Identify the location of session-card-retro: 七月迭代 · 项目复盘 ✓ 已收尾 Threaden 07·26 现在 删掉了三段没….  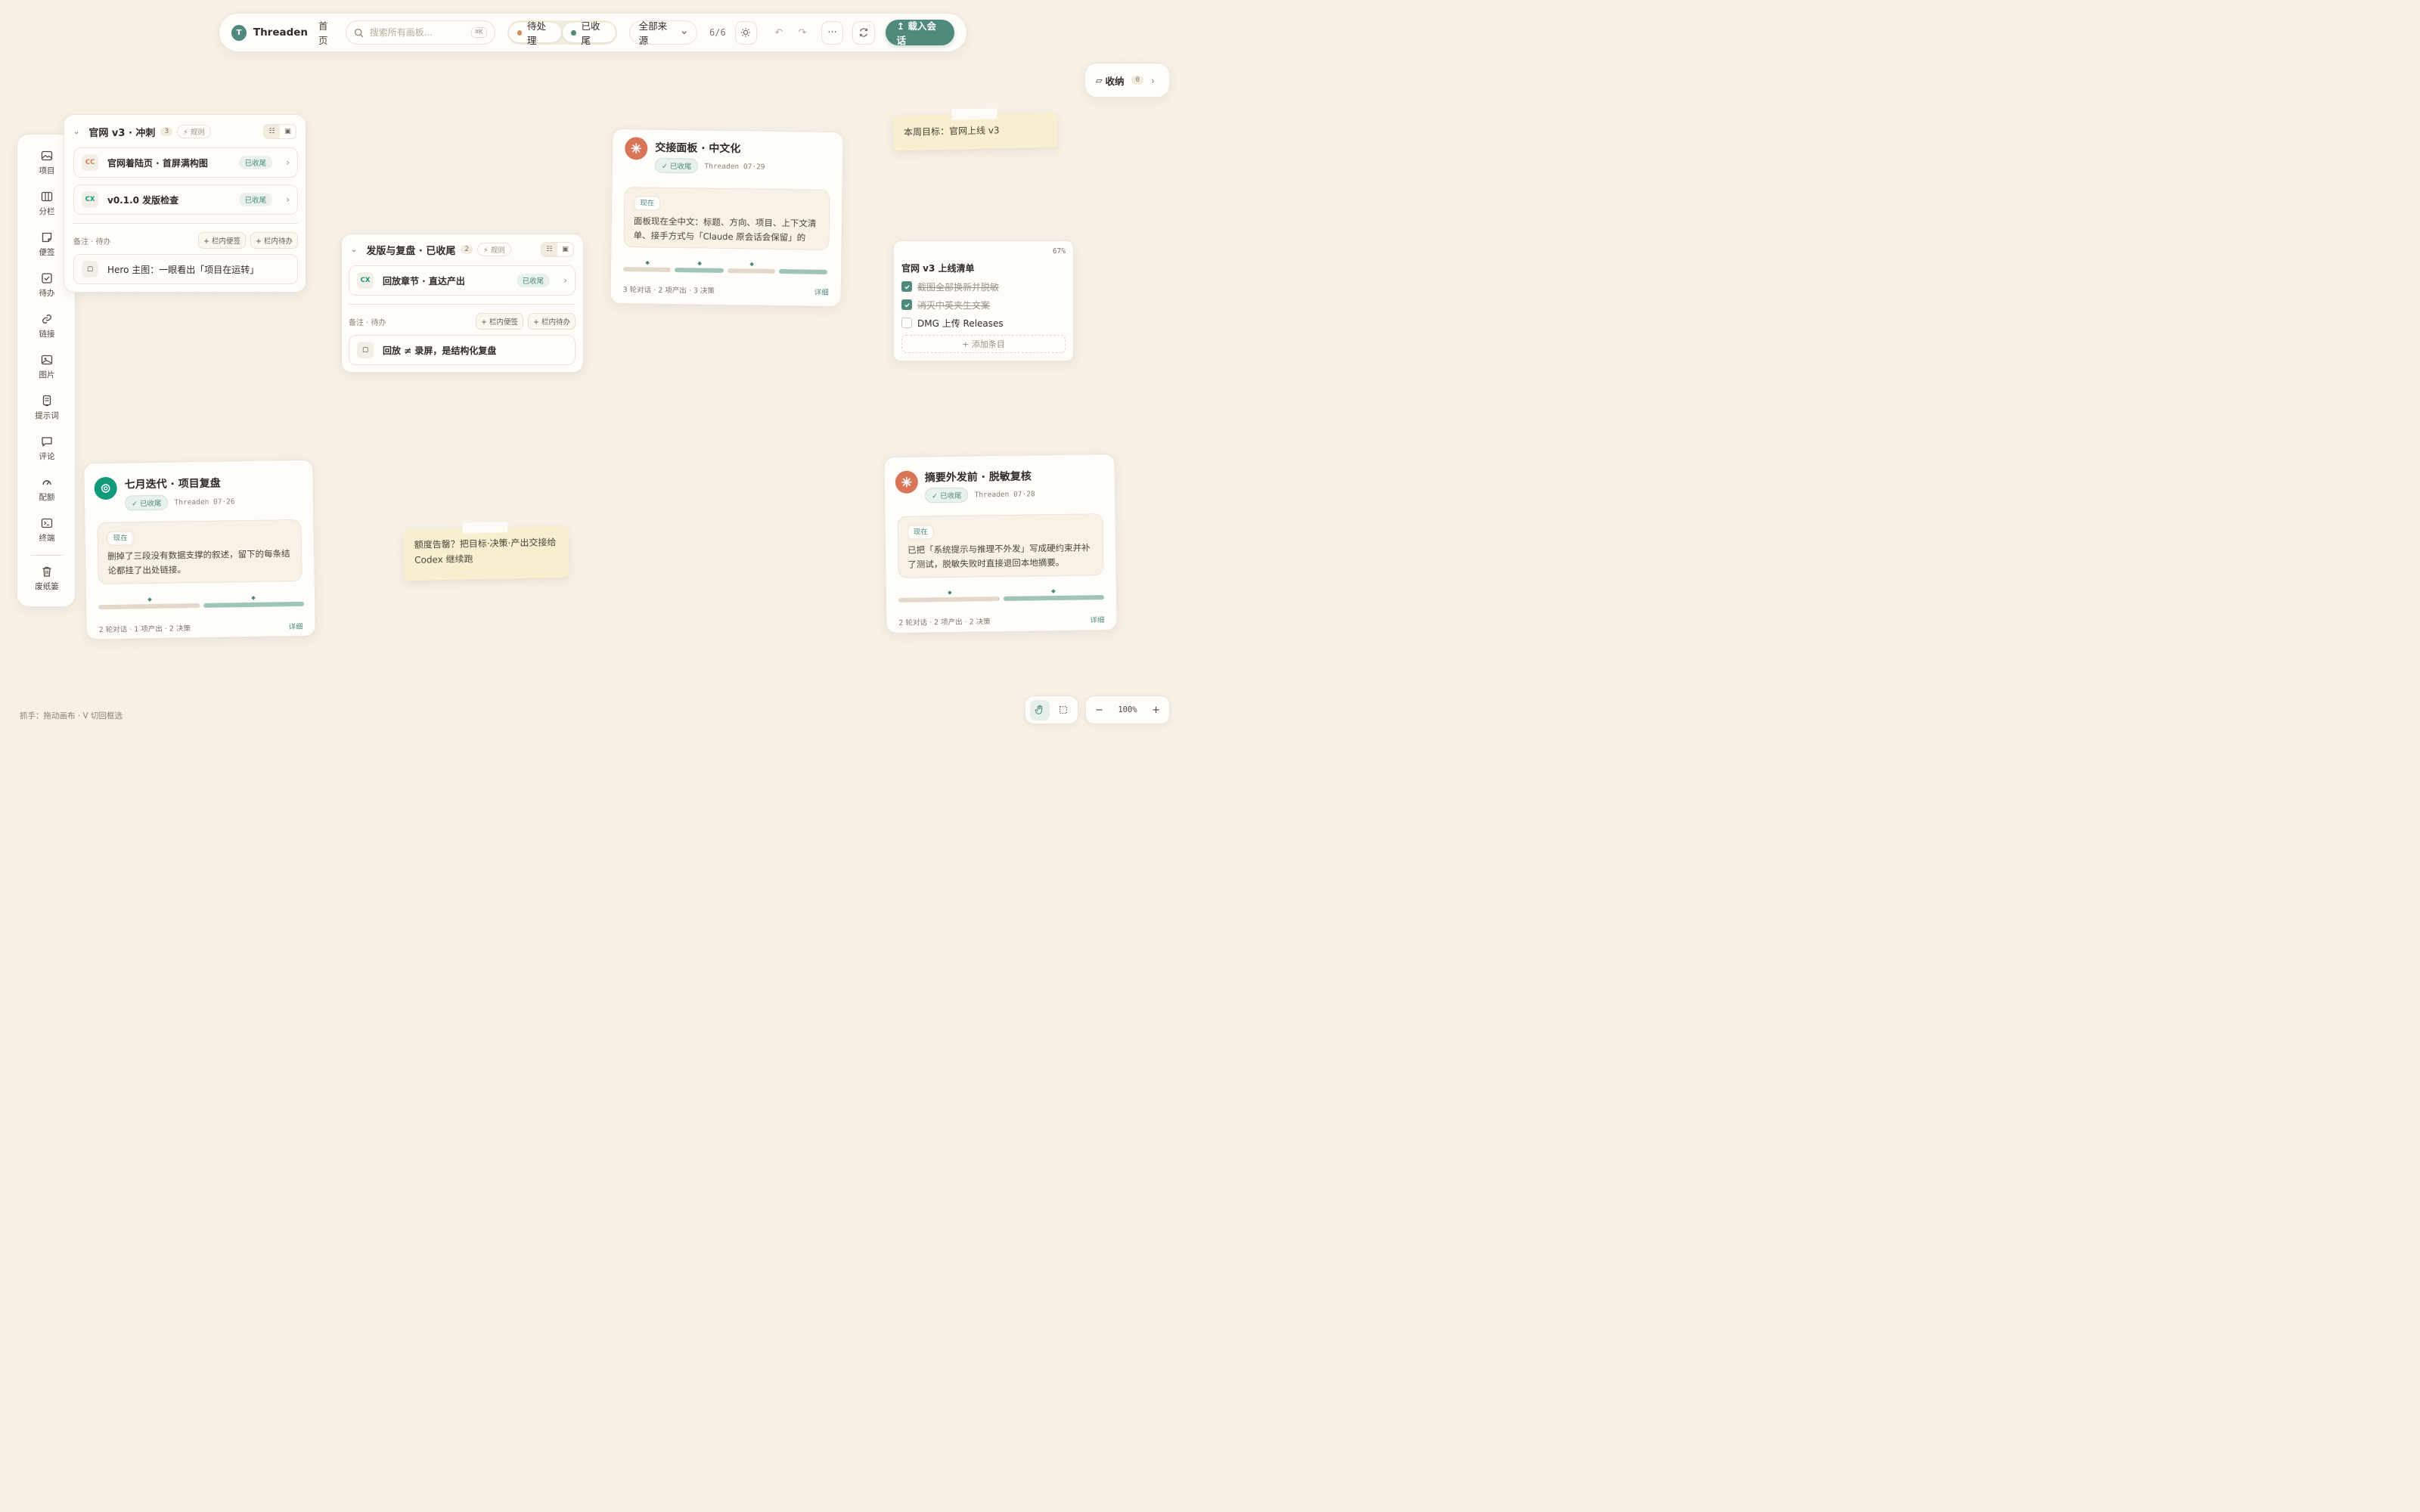
(199, 549).